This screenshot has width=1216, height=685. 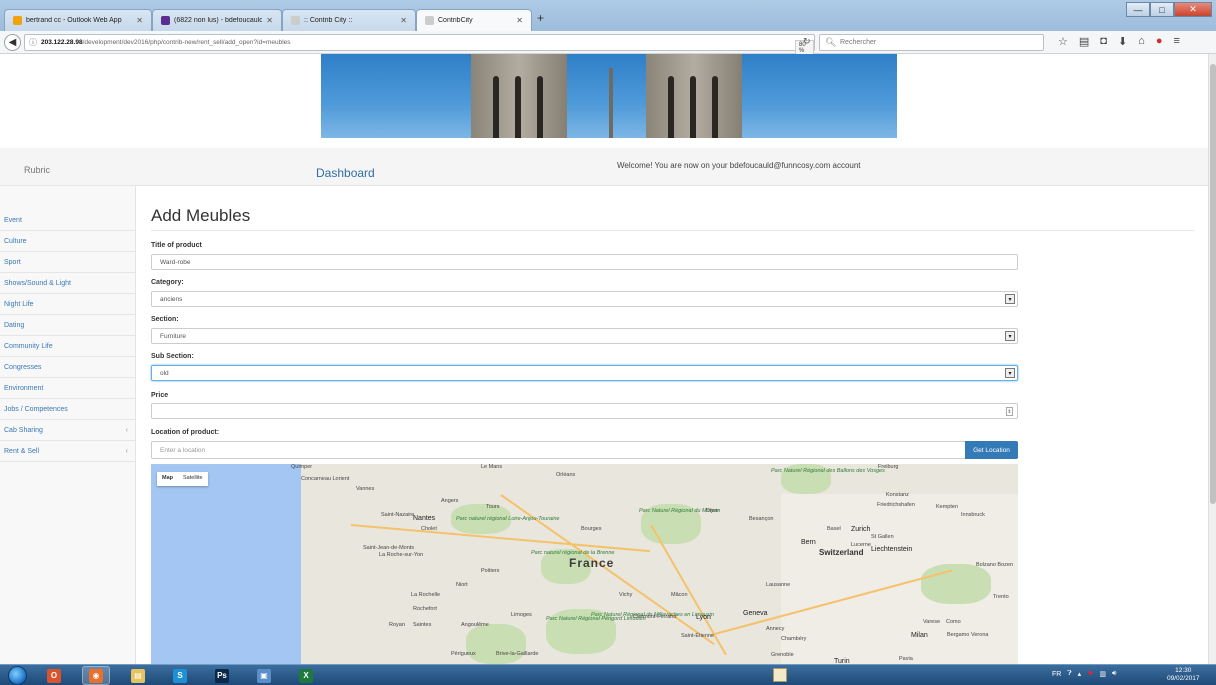 I want to click on sidebar-item-event: Event, so click(x=68, y=220).